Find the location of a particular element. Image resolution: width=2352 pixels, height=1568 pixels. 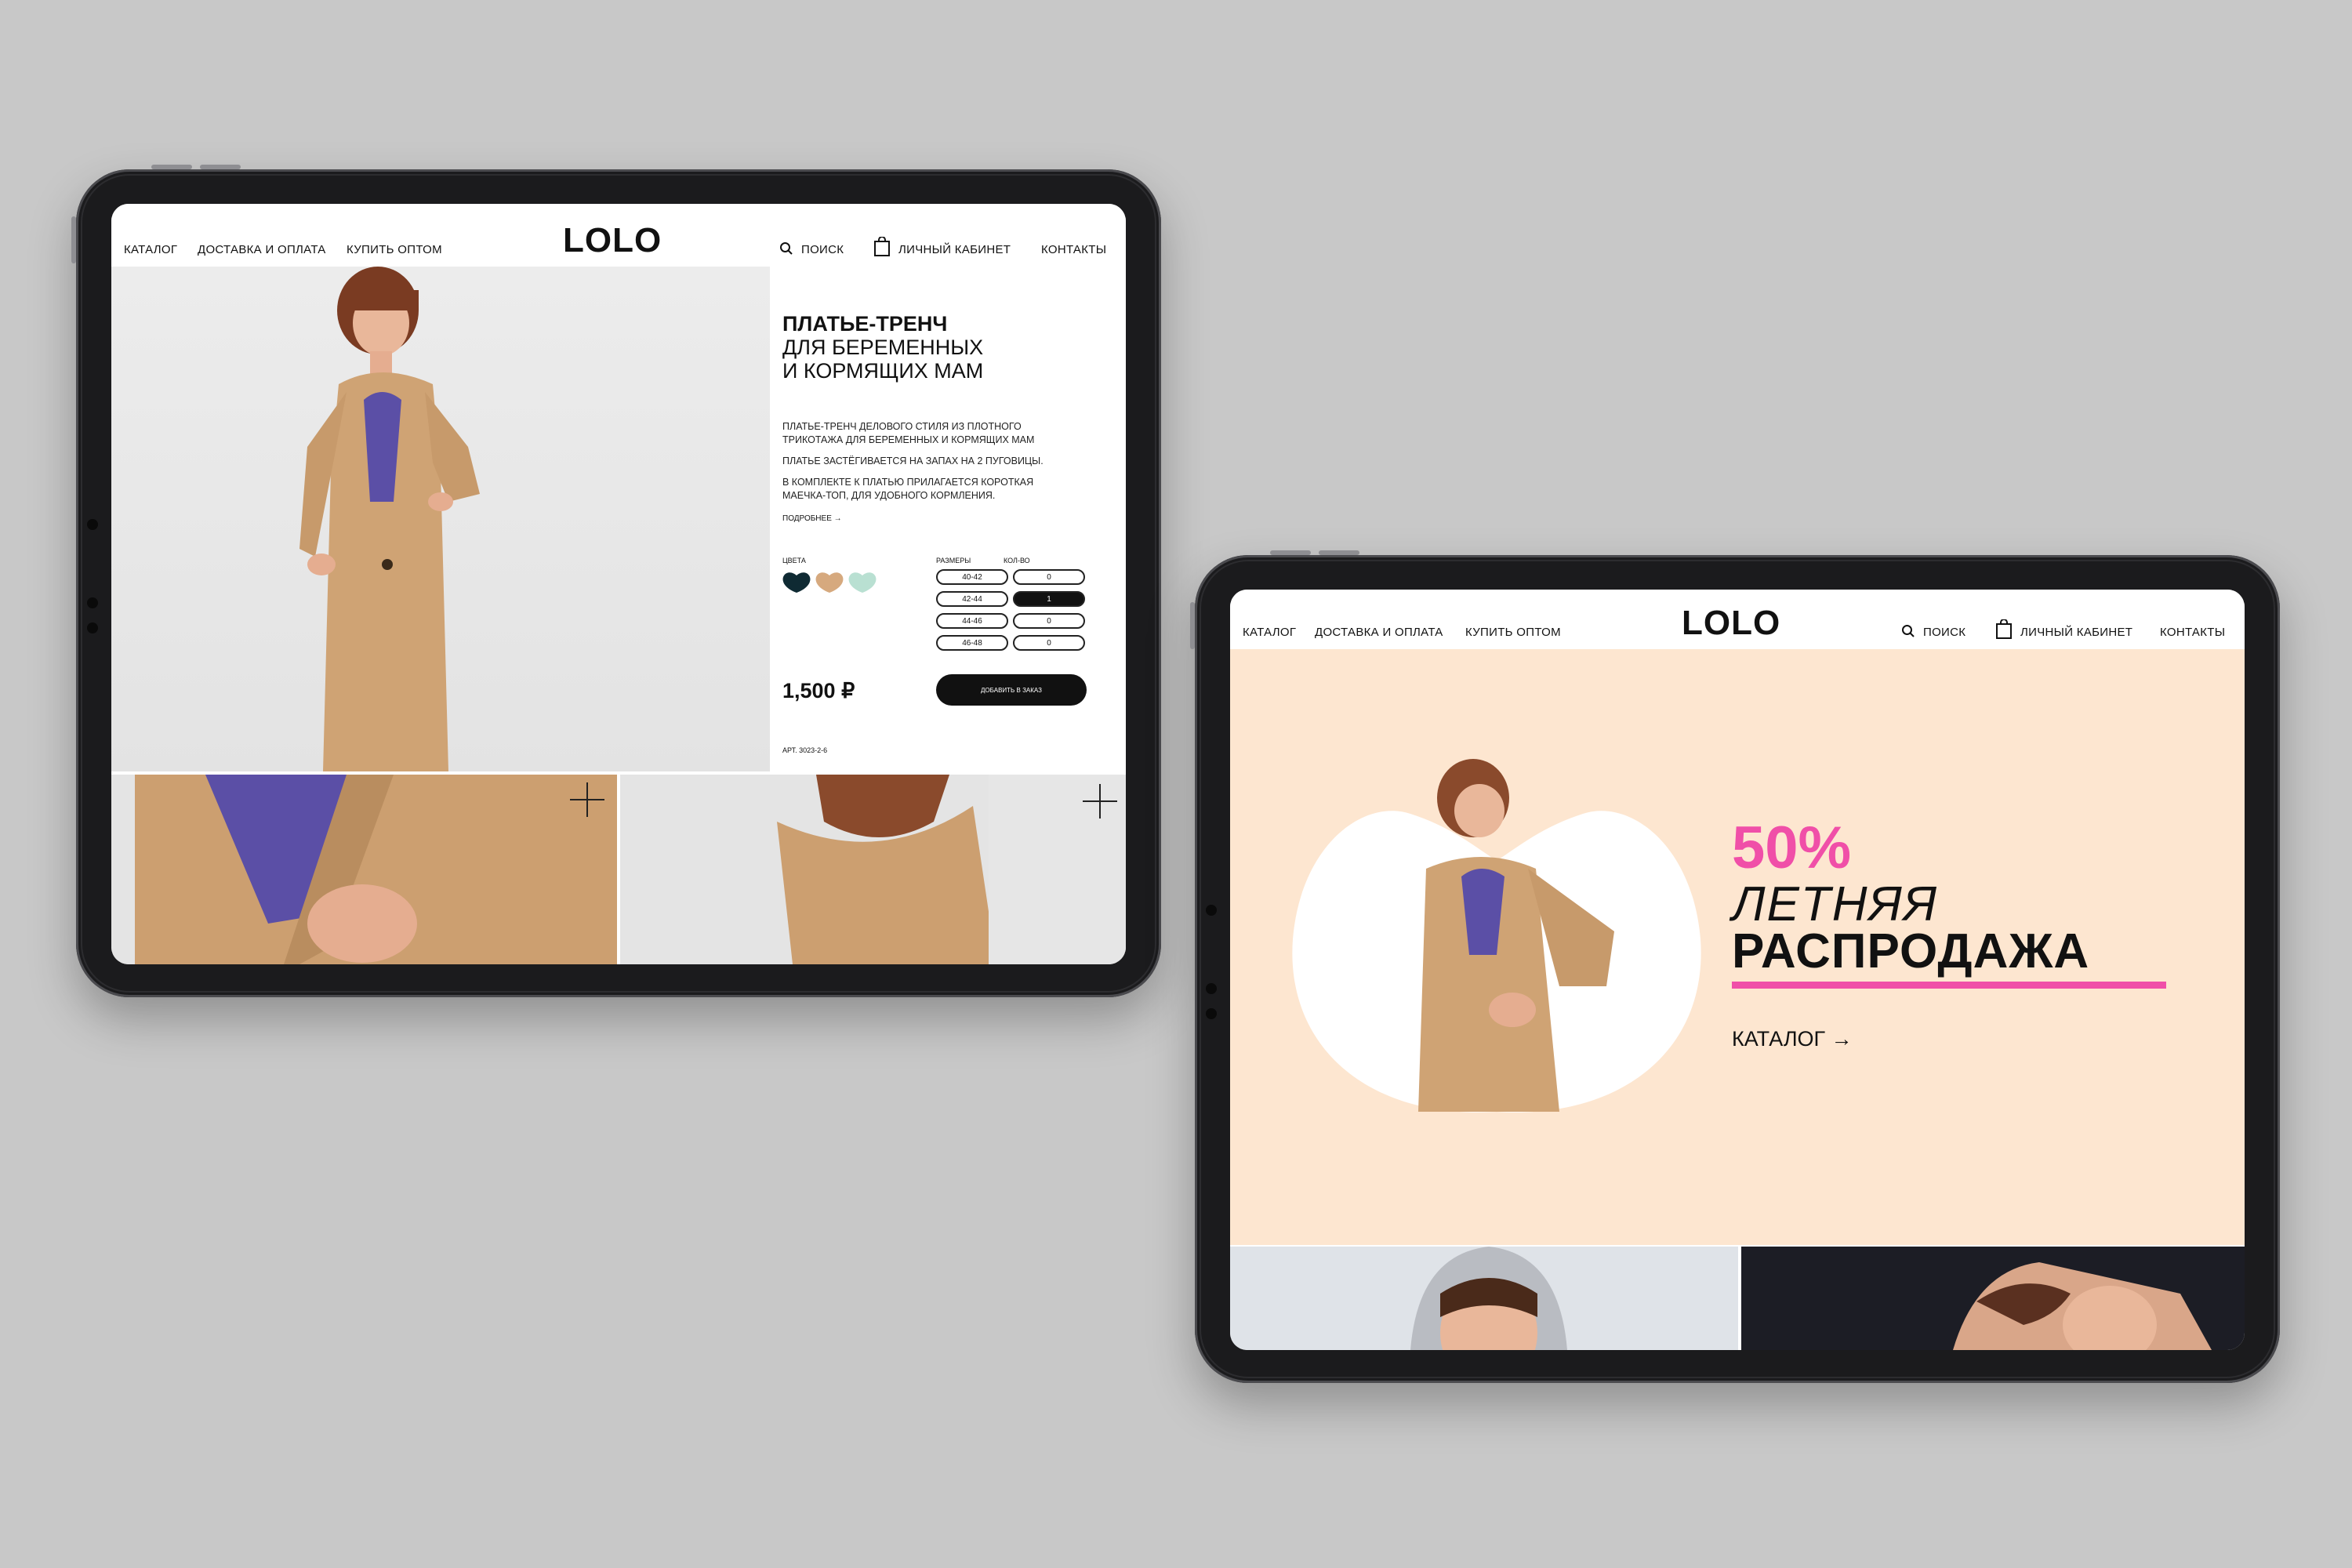

qty-field-selected: 1 is located at coordinates (1049, 599).